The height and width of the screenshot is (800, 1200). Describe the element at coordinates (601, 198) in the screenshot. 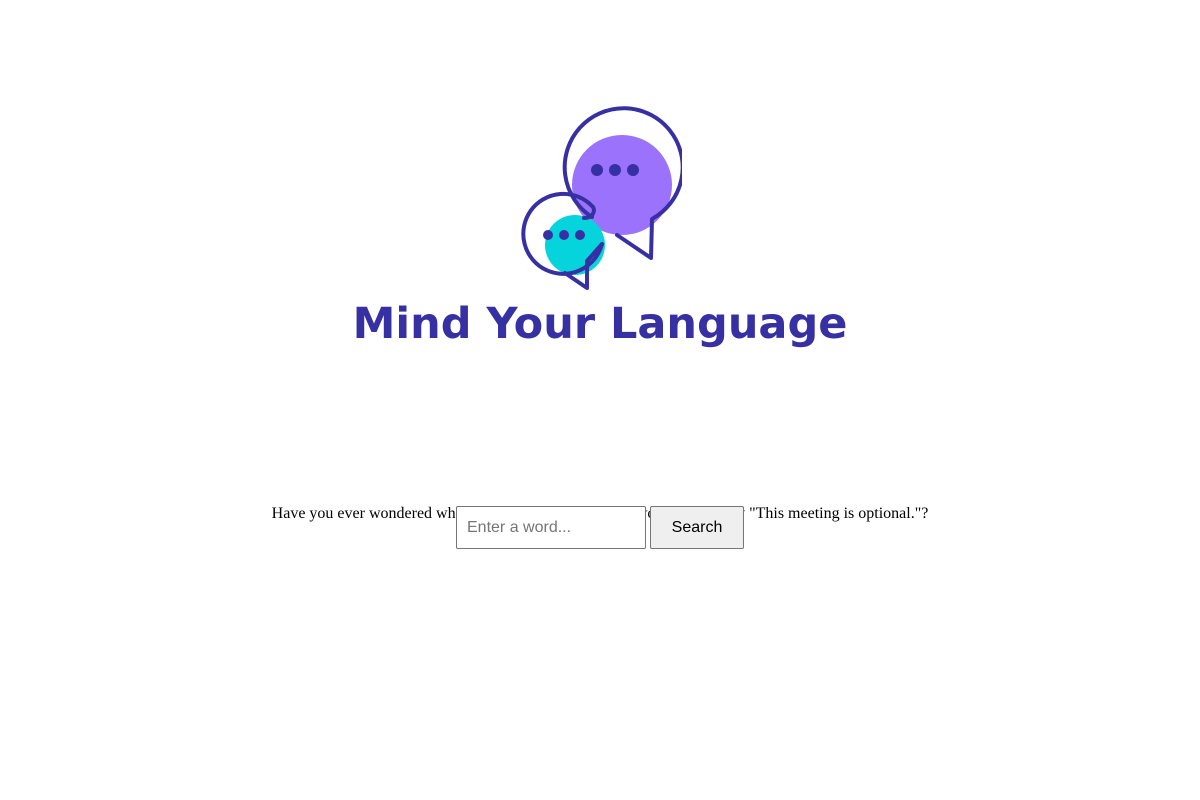

I see `chat-bubbles-icon` at that location.